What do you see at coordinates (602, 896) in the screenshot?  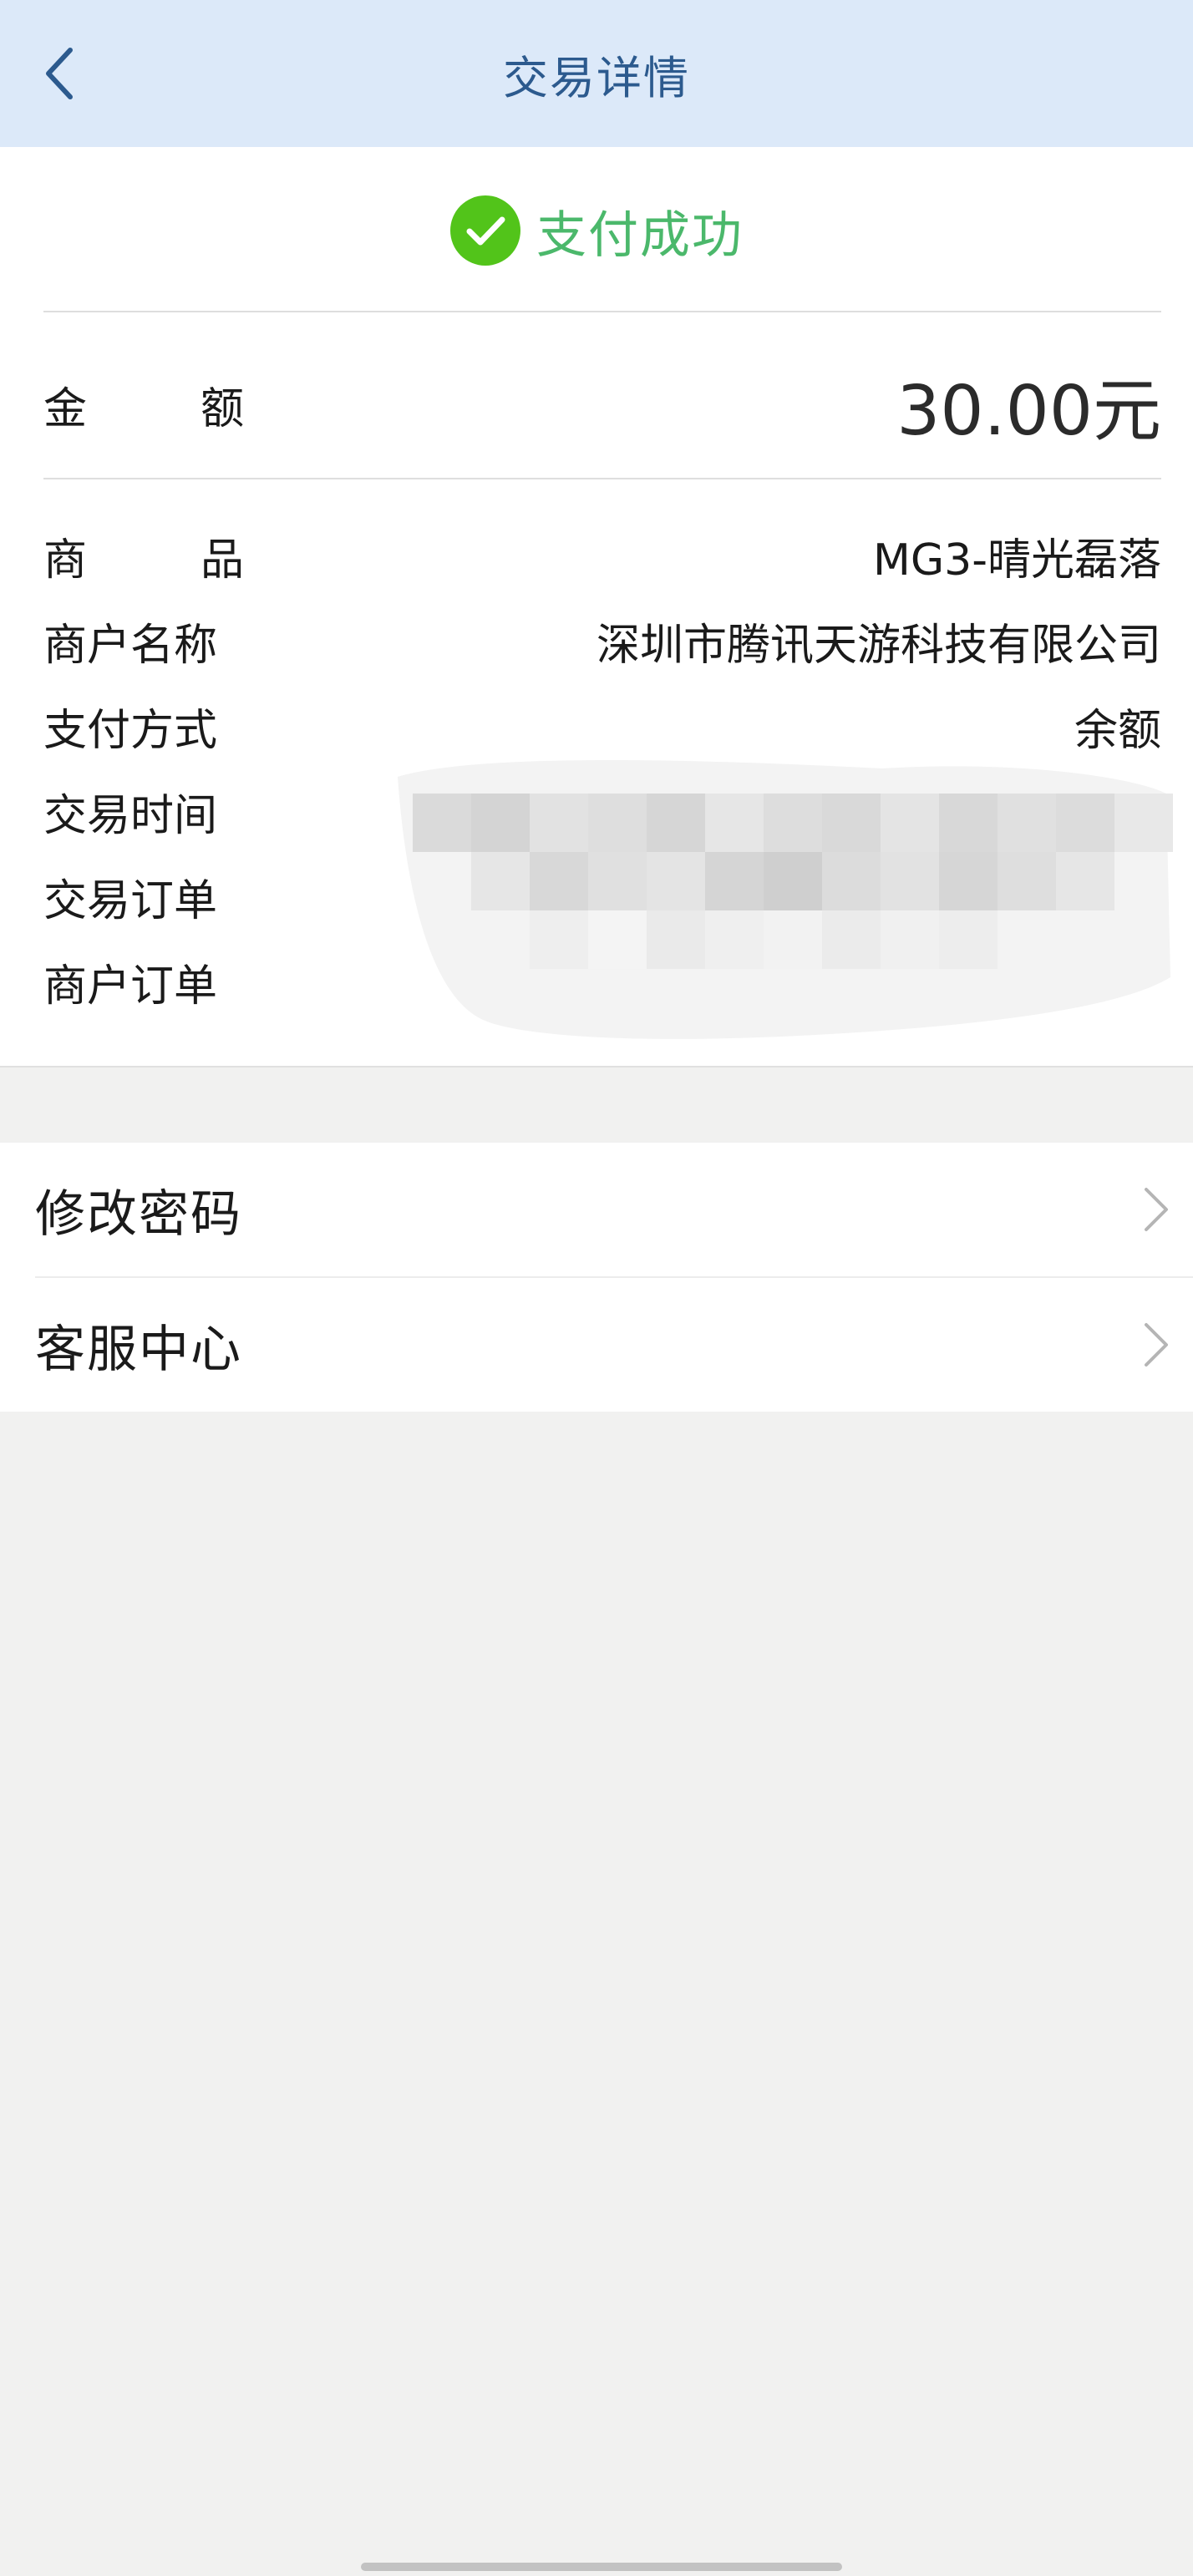 I see `detail-row-txn-order: 交易订单` at bounding box center [602, 896].